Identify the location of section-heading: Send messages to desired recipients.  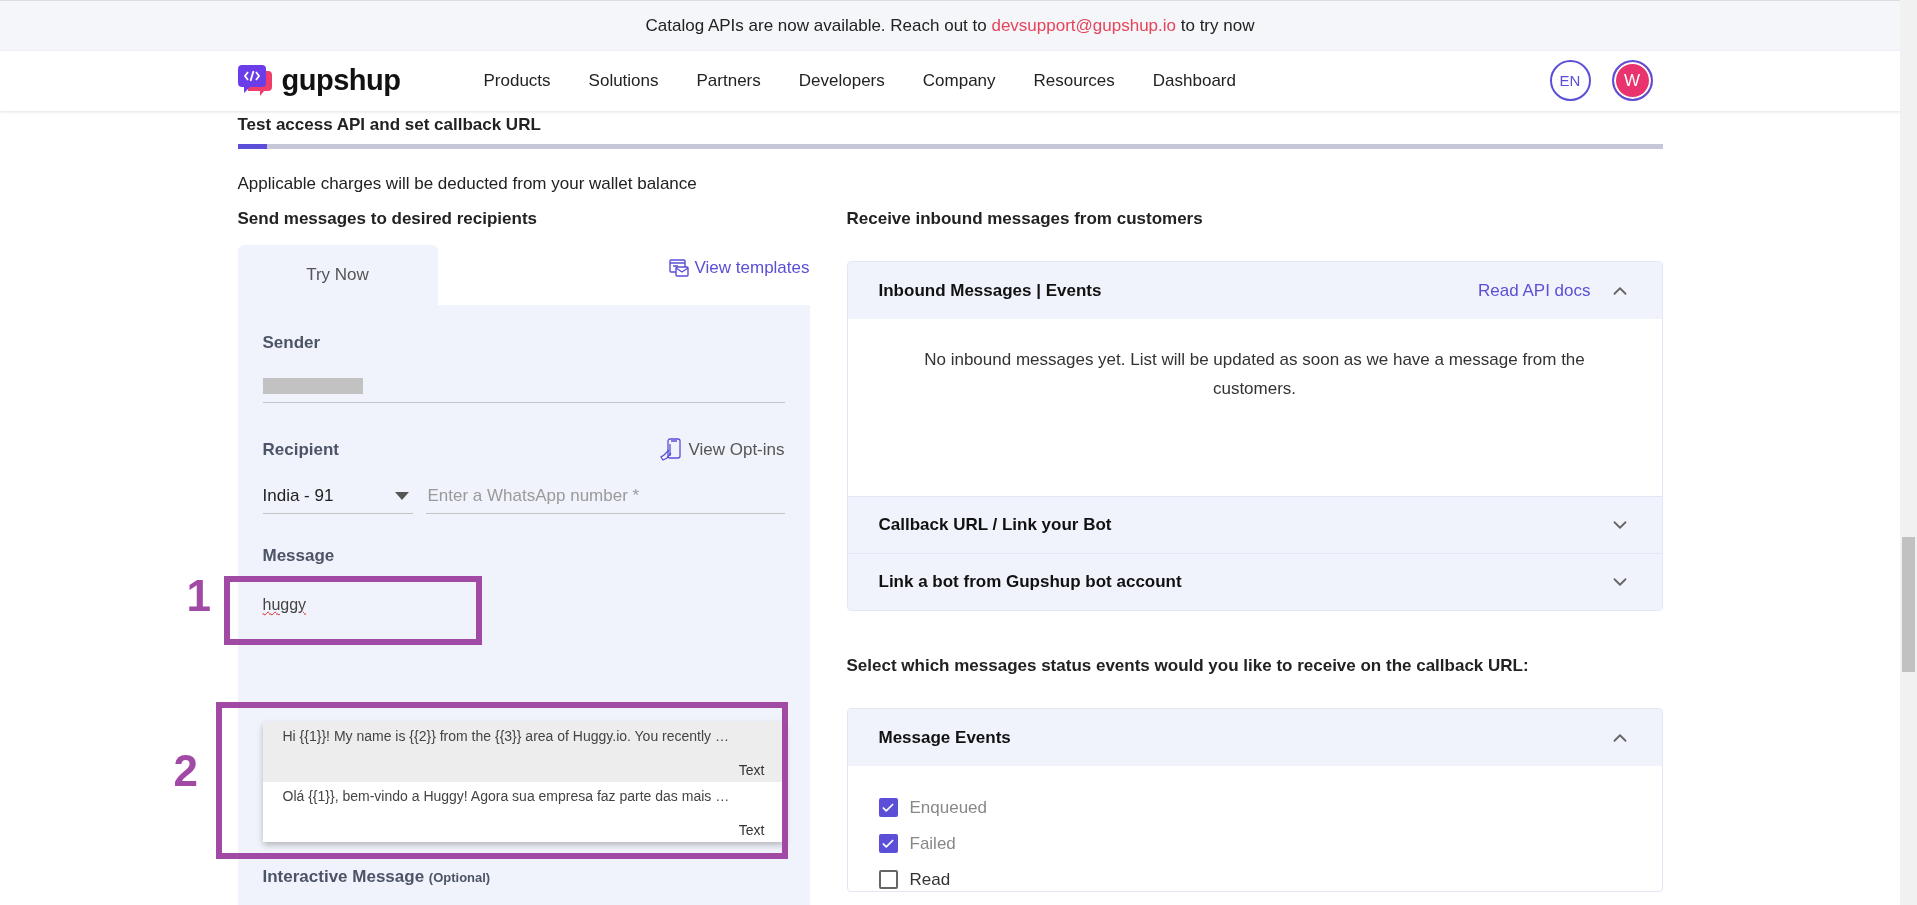
(387, 219).